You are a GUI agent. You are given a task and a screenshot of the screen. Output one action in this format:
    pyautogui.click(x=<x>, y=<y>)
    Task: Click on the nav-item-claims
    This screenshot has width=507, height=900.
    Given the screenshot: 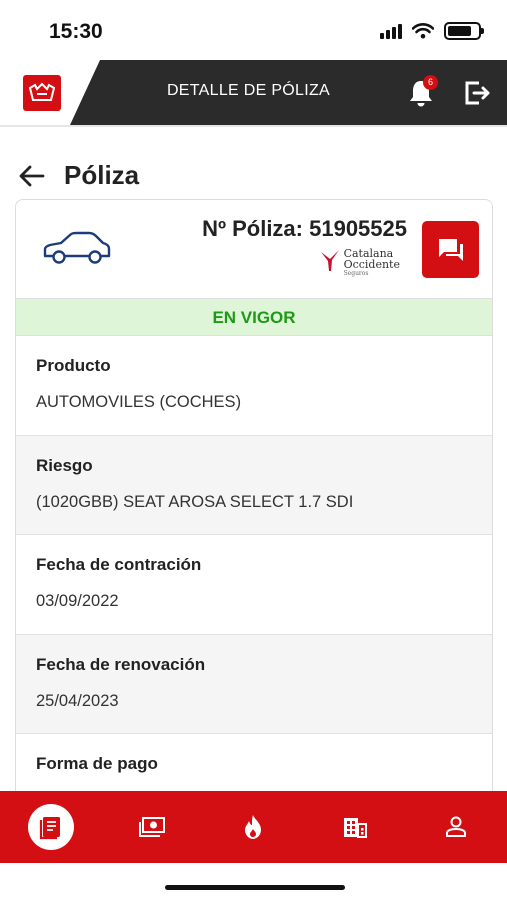 What is the action you would take?
    pyautogui.click(x=253, y=827)
    